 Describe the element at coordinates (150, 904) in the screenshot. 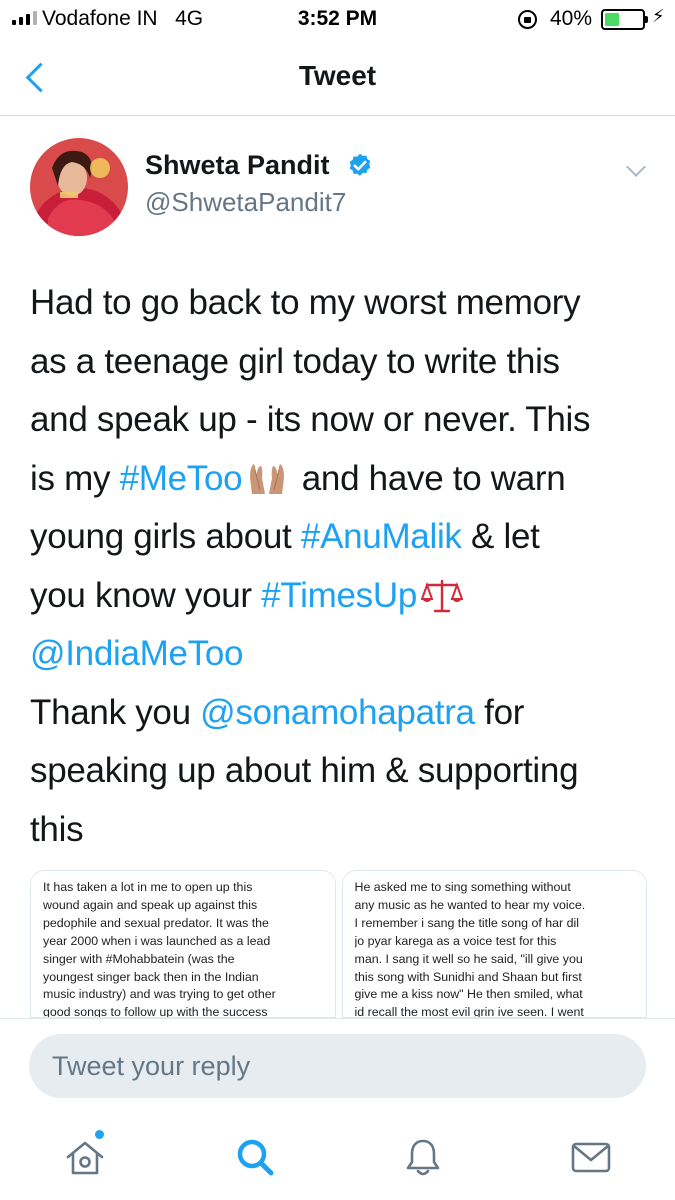

I see `image-text-line: wound again and speak up against this` at that location.